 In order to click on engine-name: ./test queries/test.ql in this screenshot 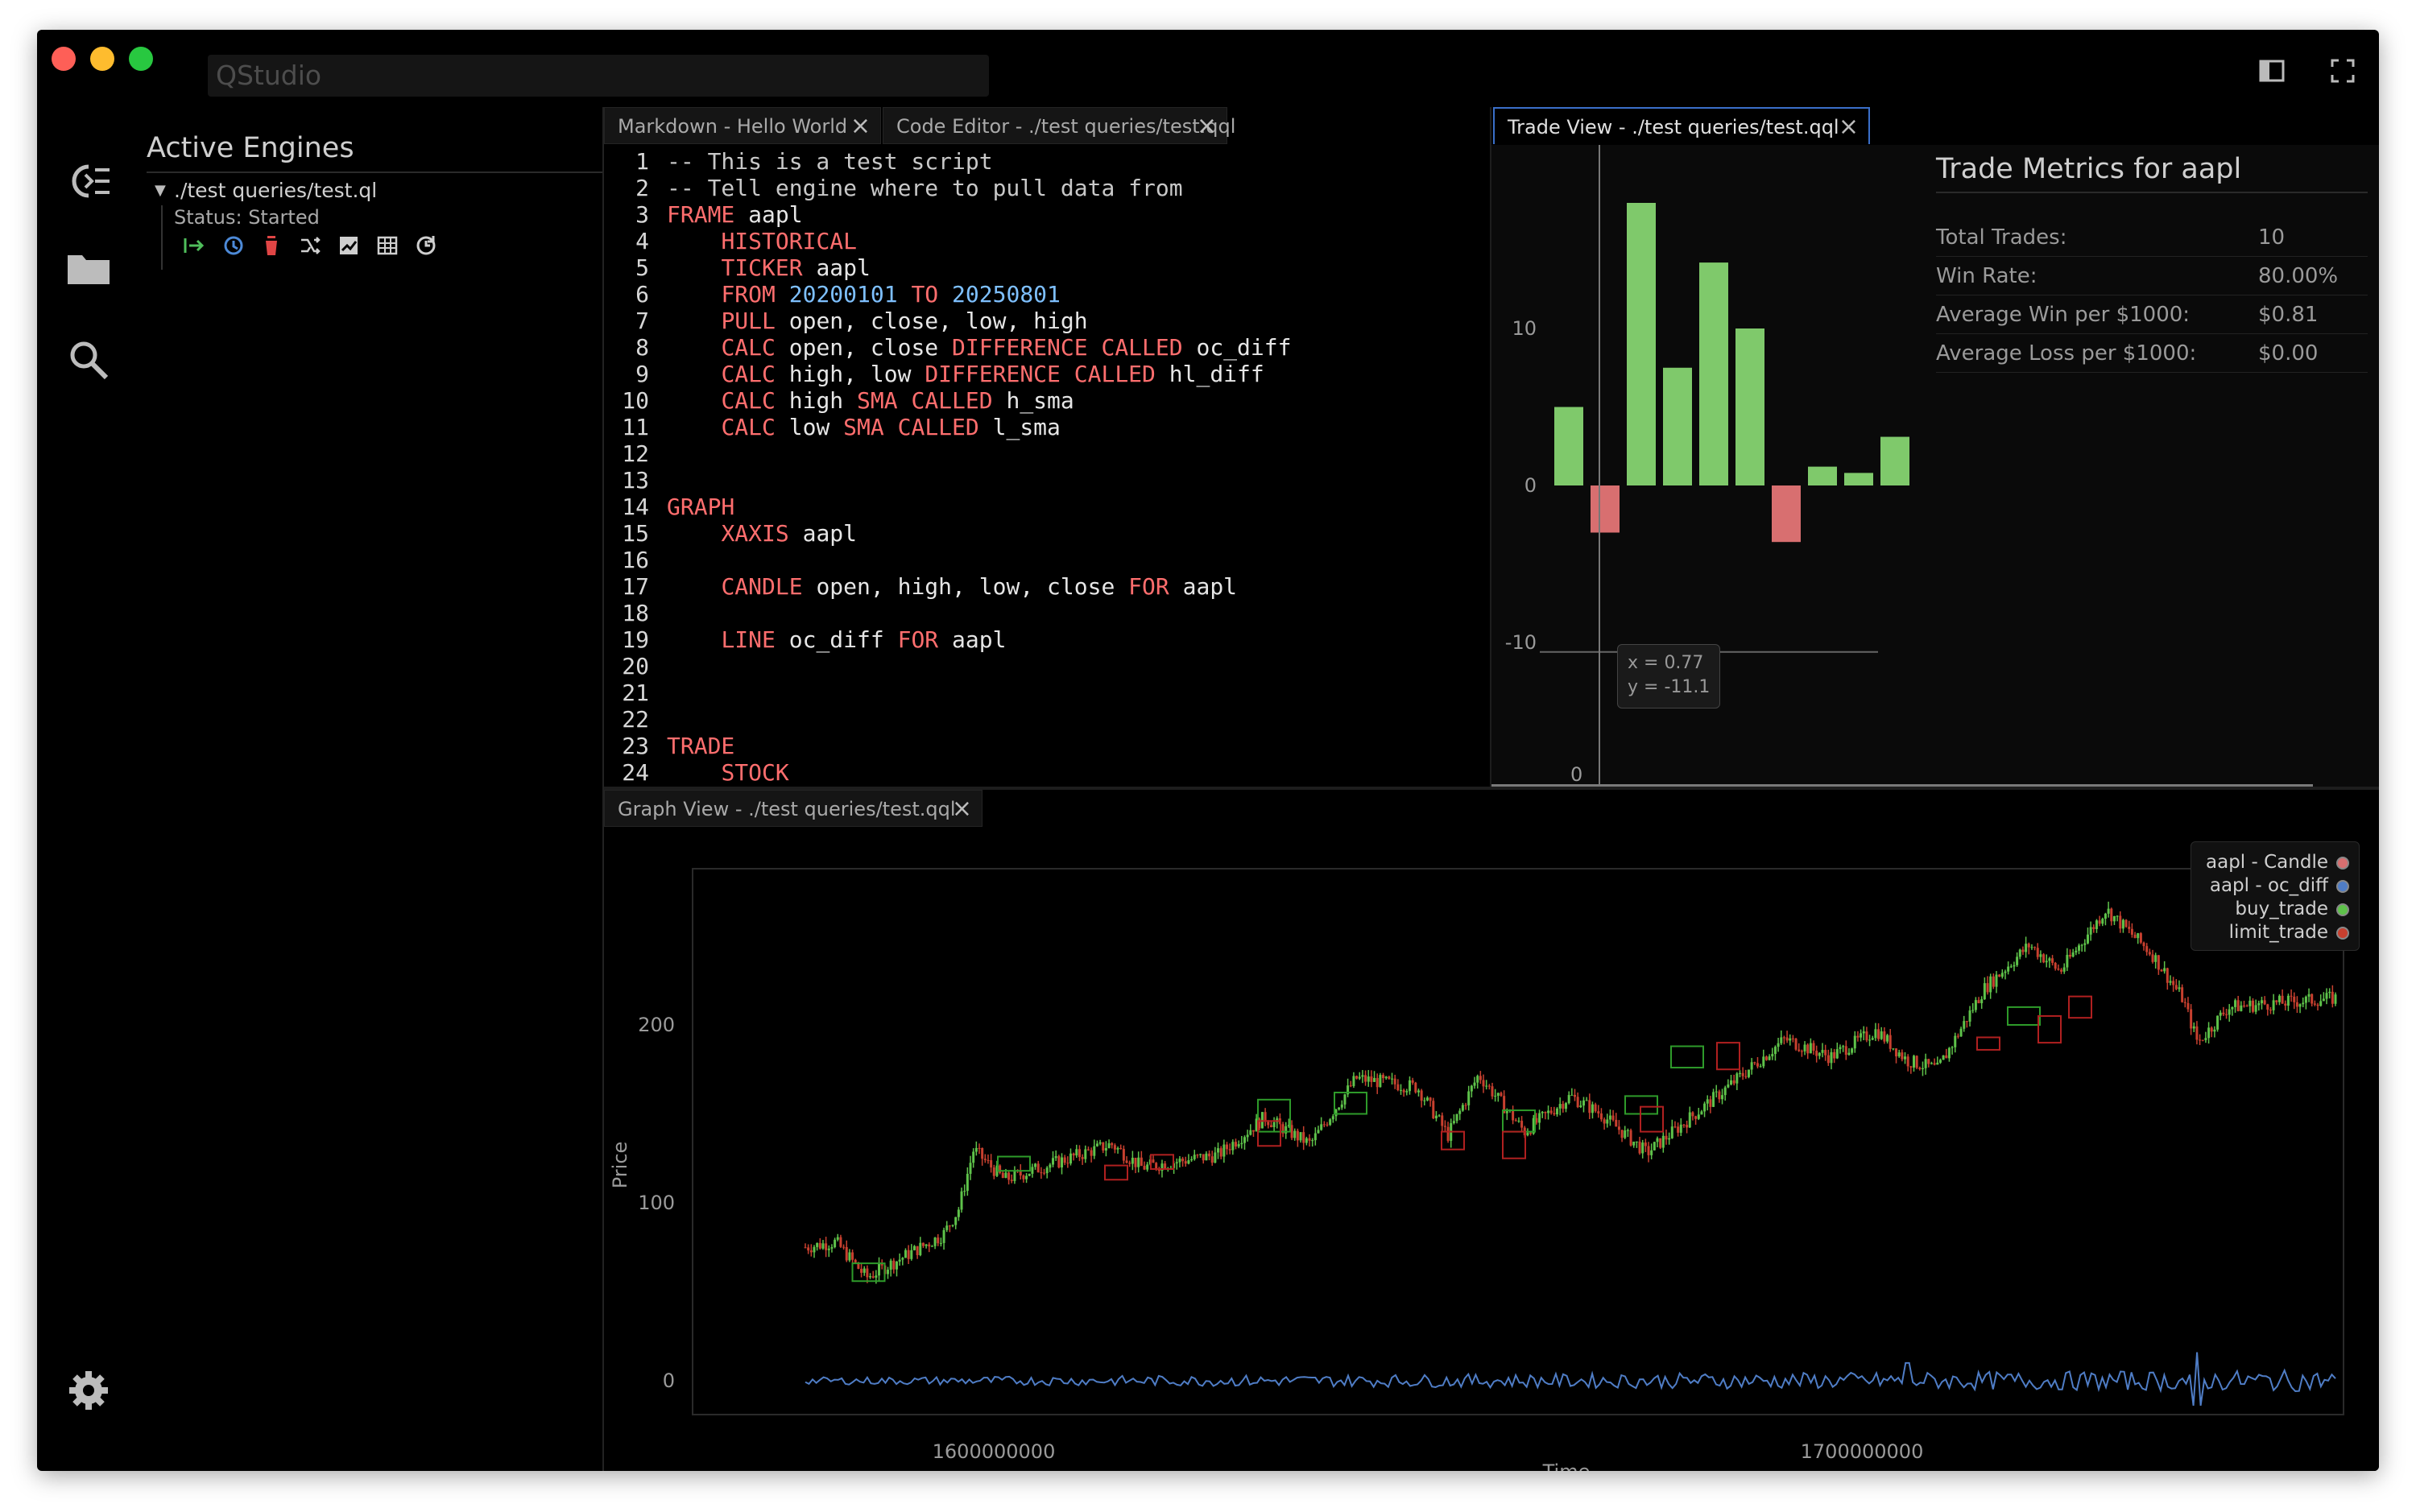, I will do `click(275, 190)`.